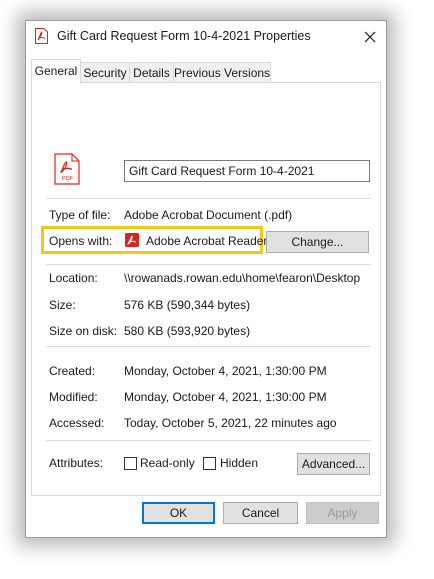 The image size is (434, 579). I want to click on size-value: 576 KB (590,344 bytes), so click(187, 305).